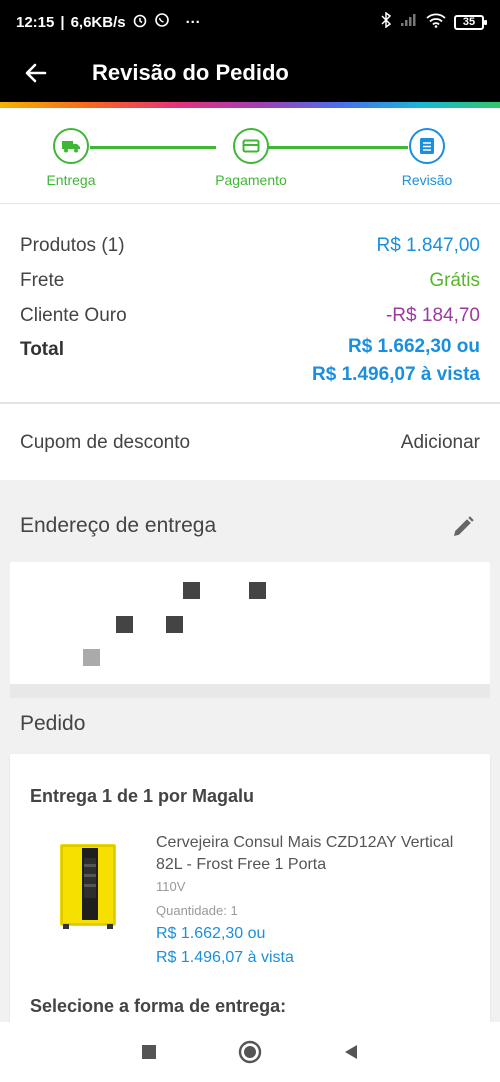 The height and width of the screenshot is (1082, 500). Describe the element at coordinates (251, 146) in the screenshot. I see `card-icon` at that location.